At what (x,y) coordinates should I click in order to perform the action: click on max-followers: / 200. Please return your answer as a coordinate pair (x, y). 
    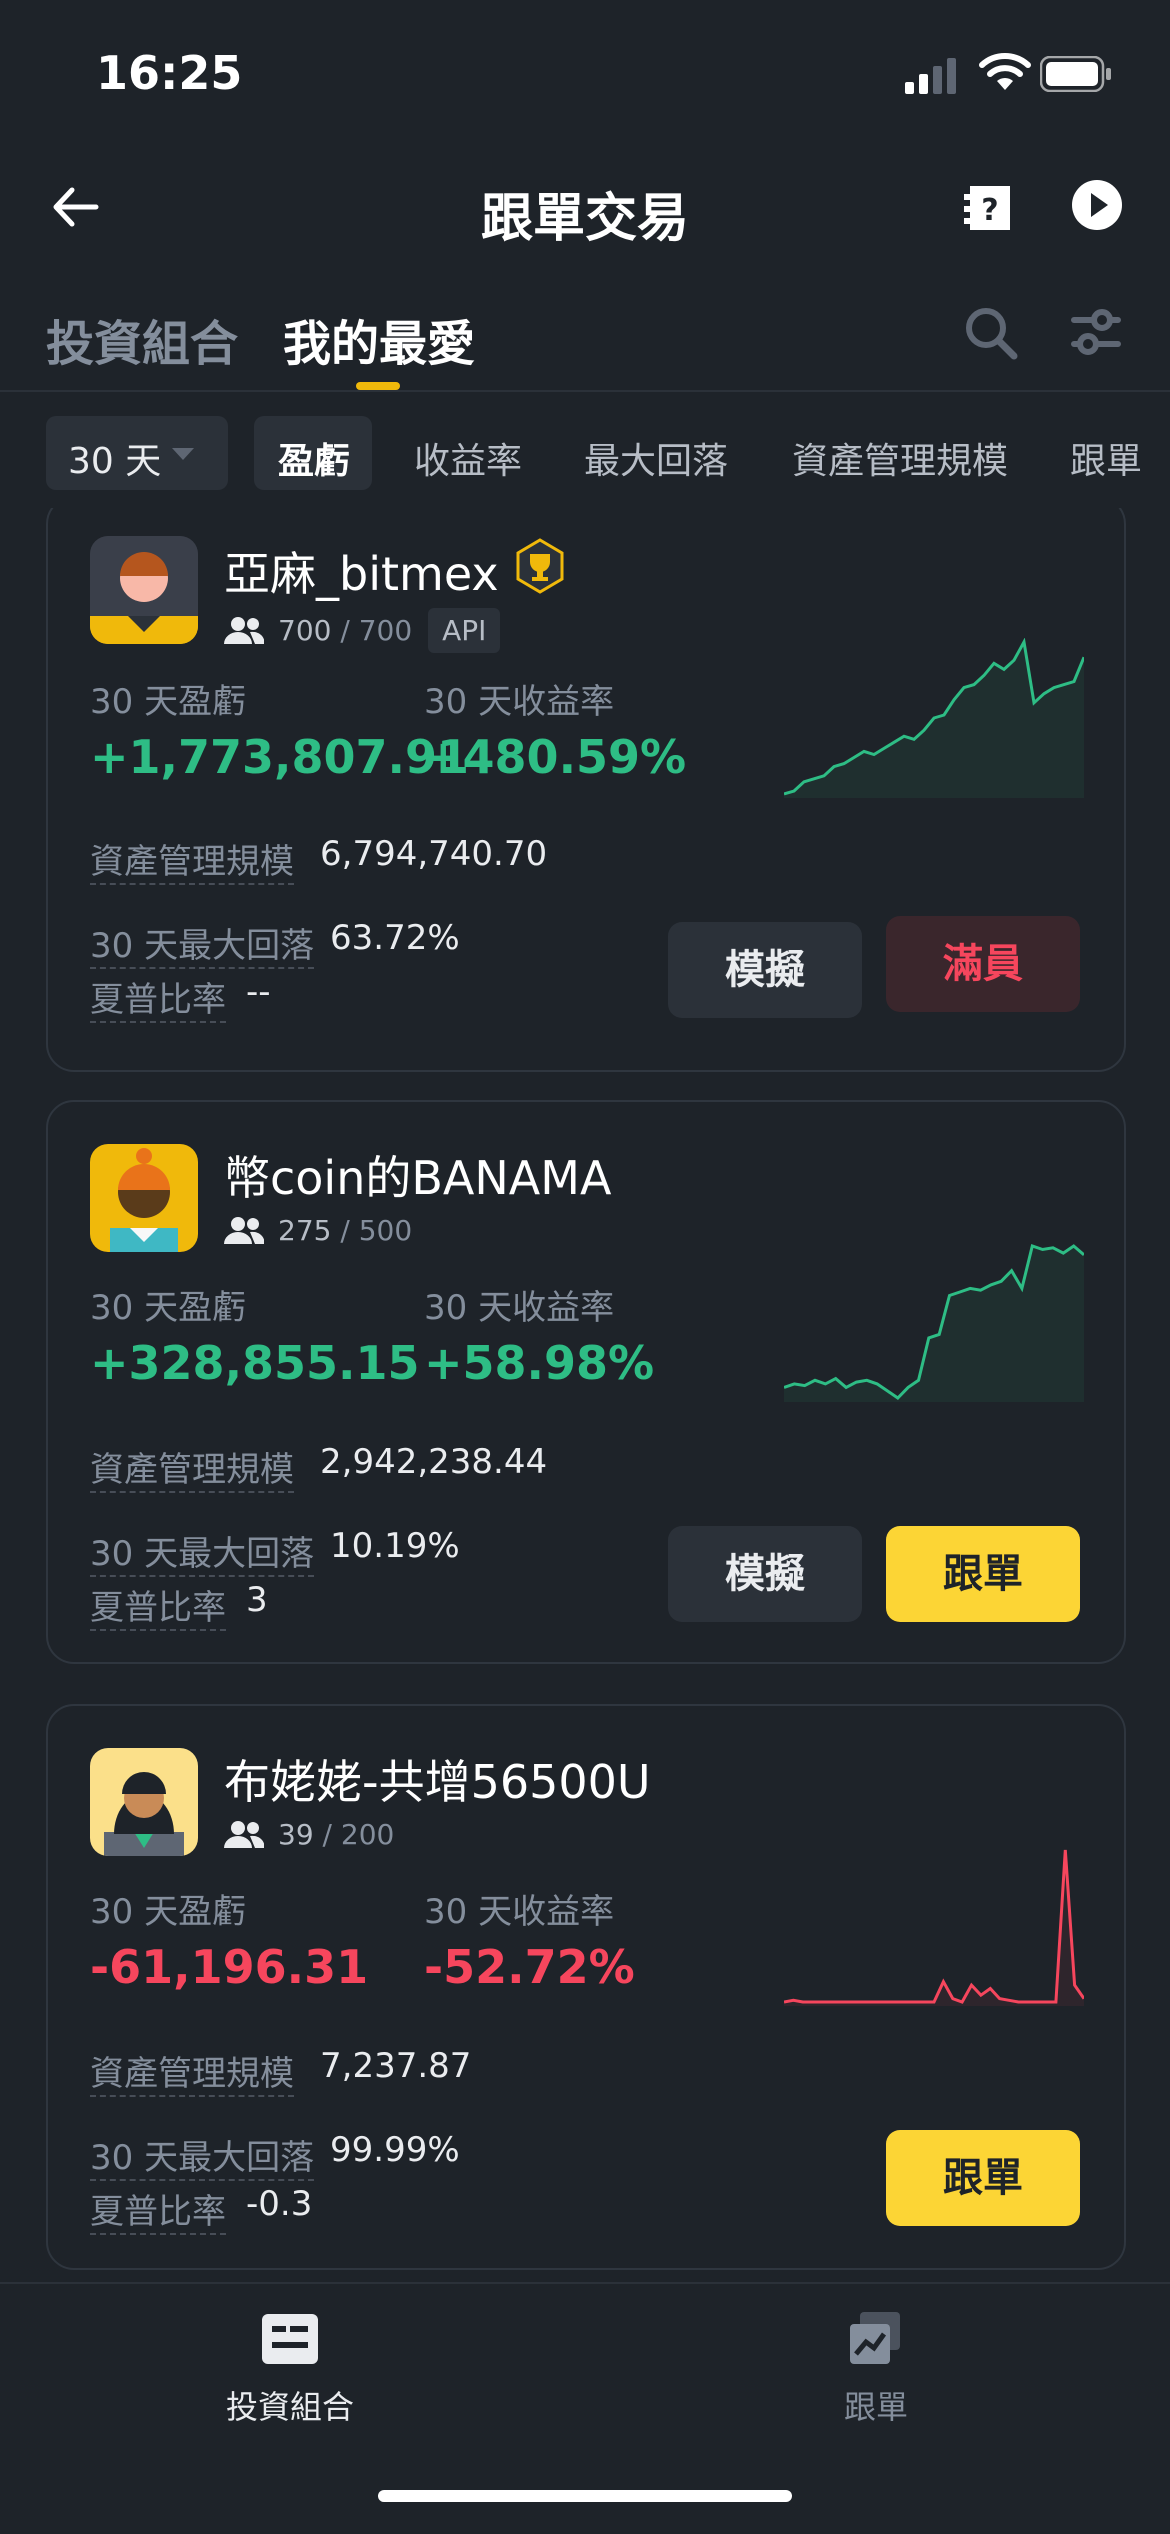
    Looking at the image, I should click on (358, 1834).